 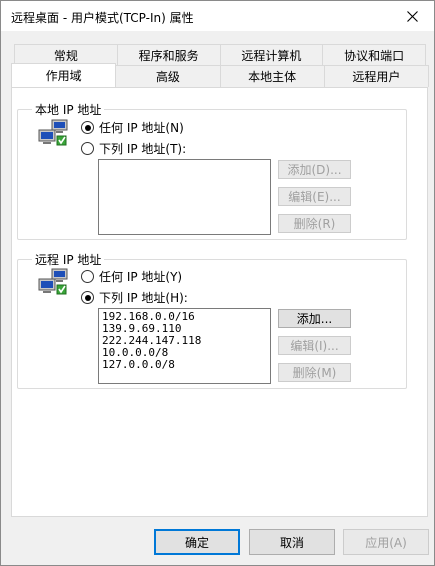 I want to click on tab-remote-computers: 远程计算机, so click(x=271, y=55).